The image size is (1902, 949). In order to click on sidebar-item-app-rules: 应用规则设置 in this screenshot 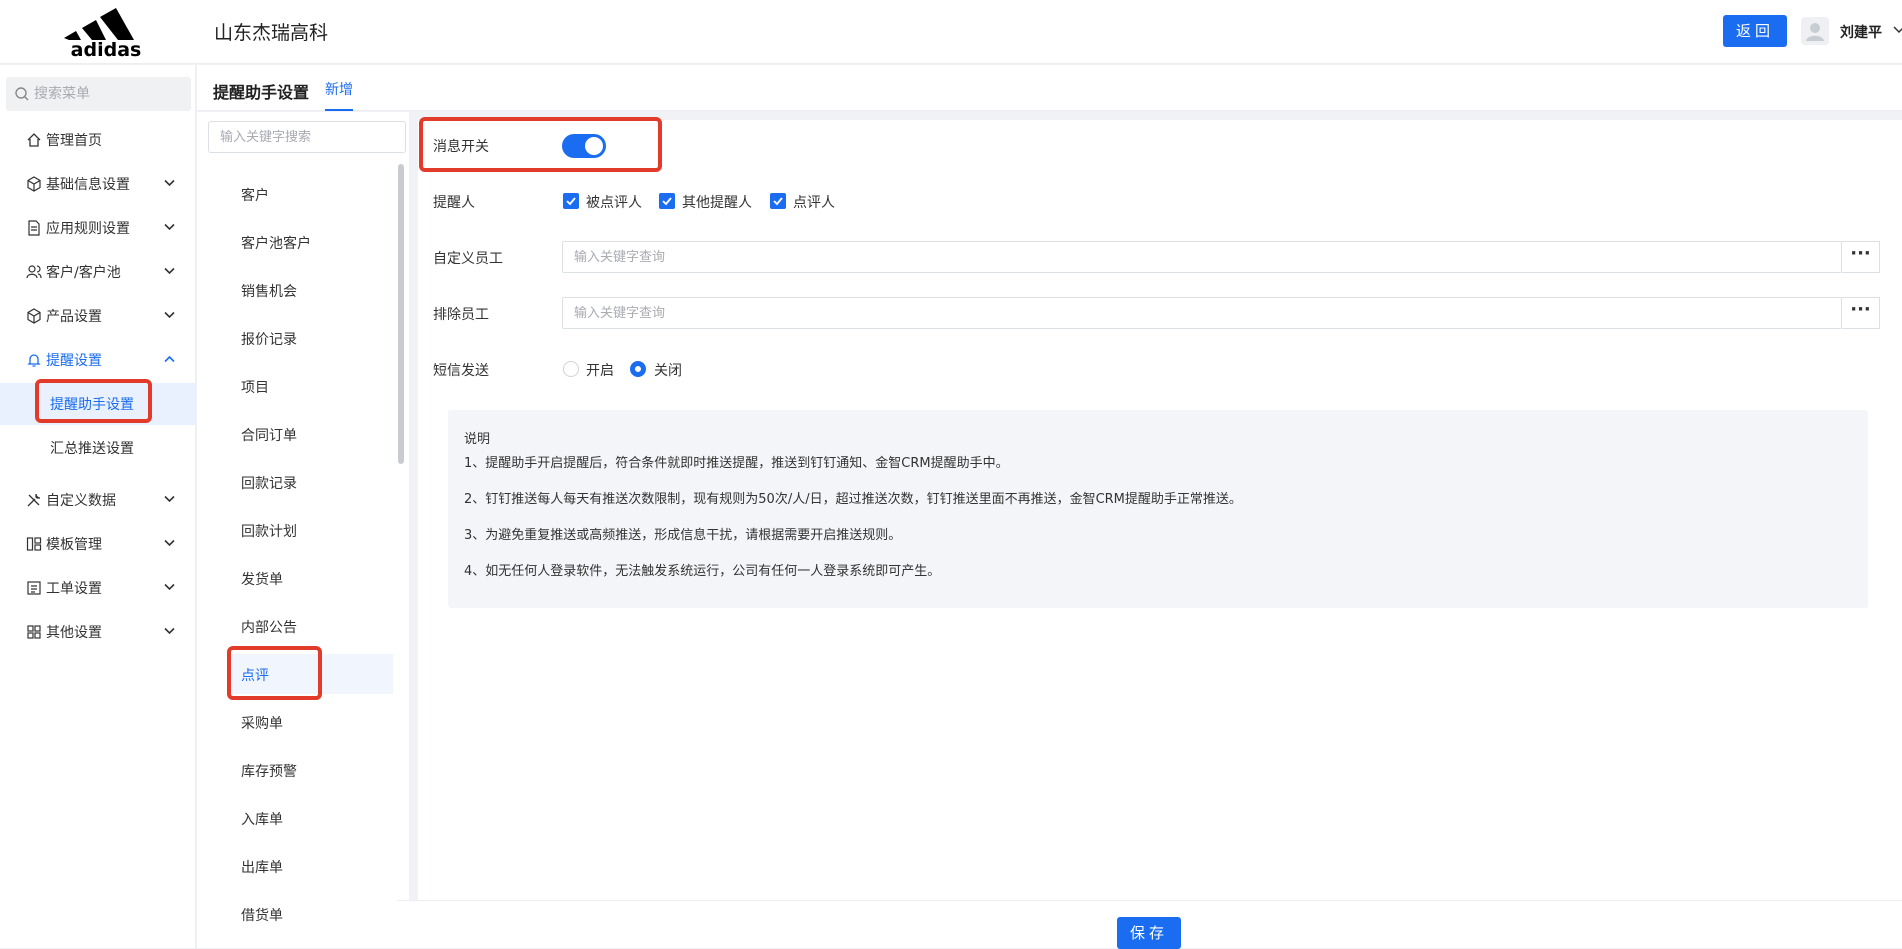, I will do `click(97, 228)`.